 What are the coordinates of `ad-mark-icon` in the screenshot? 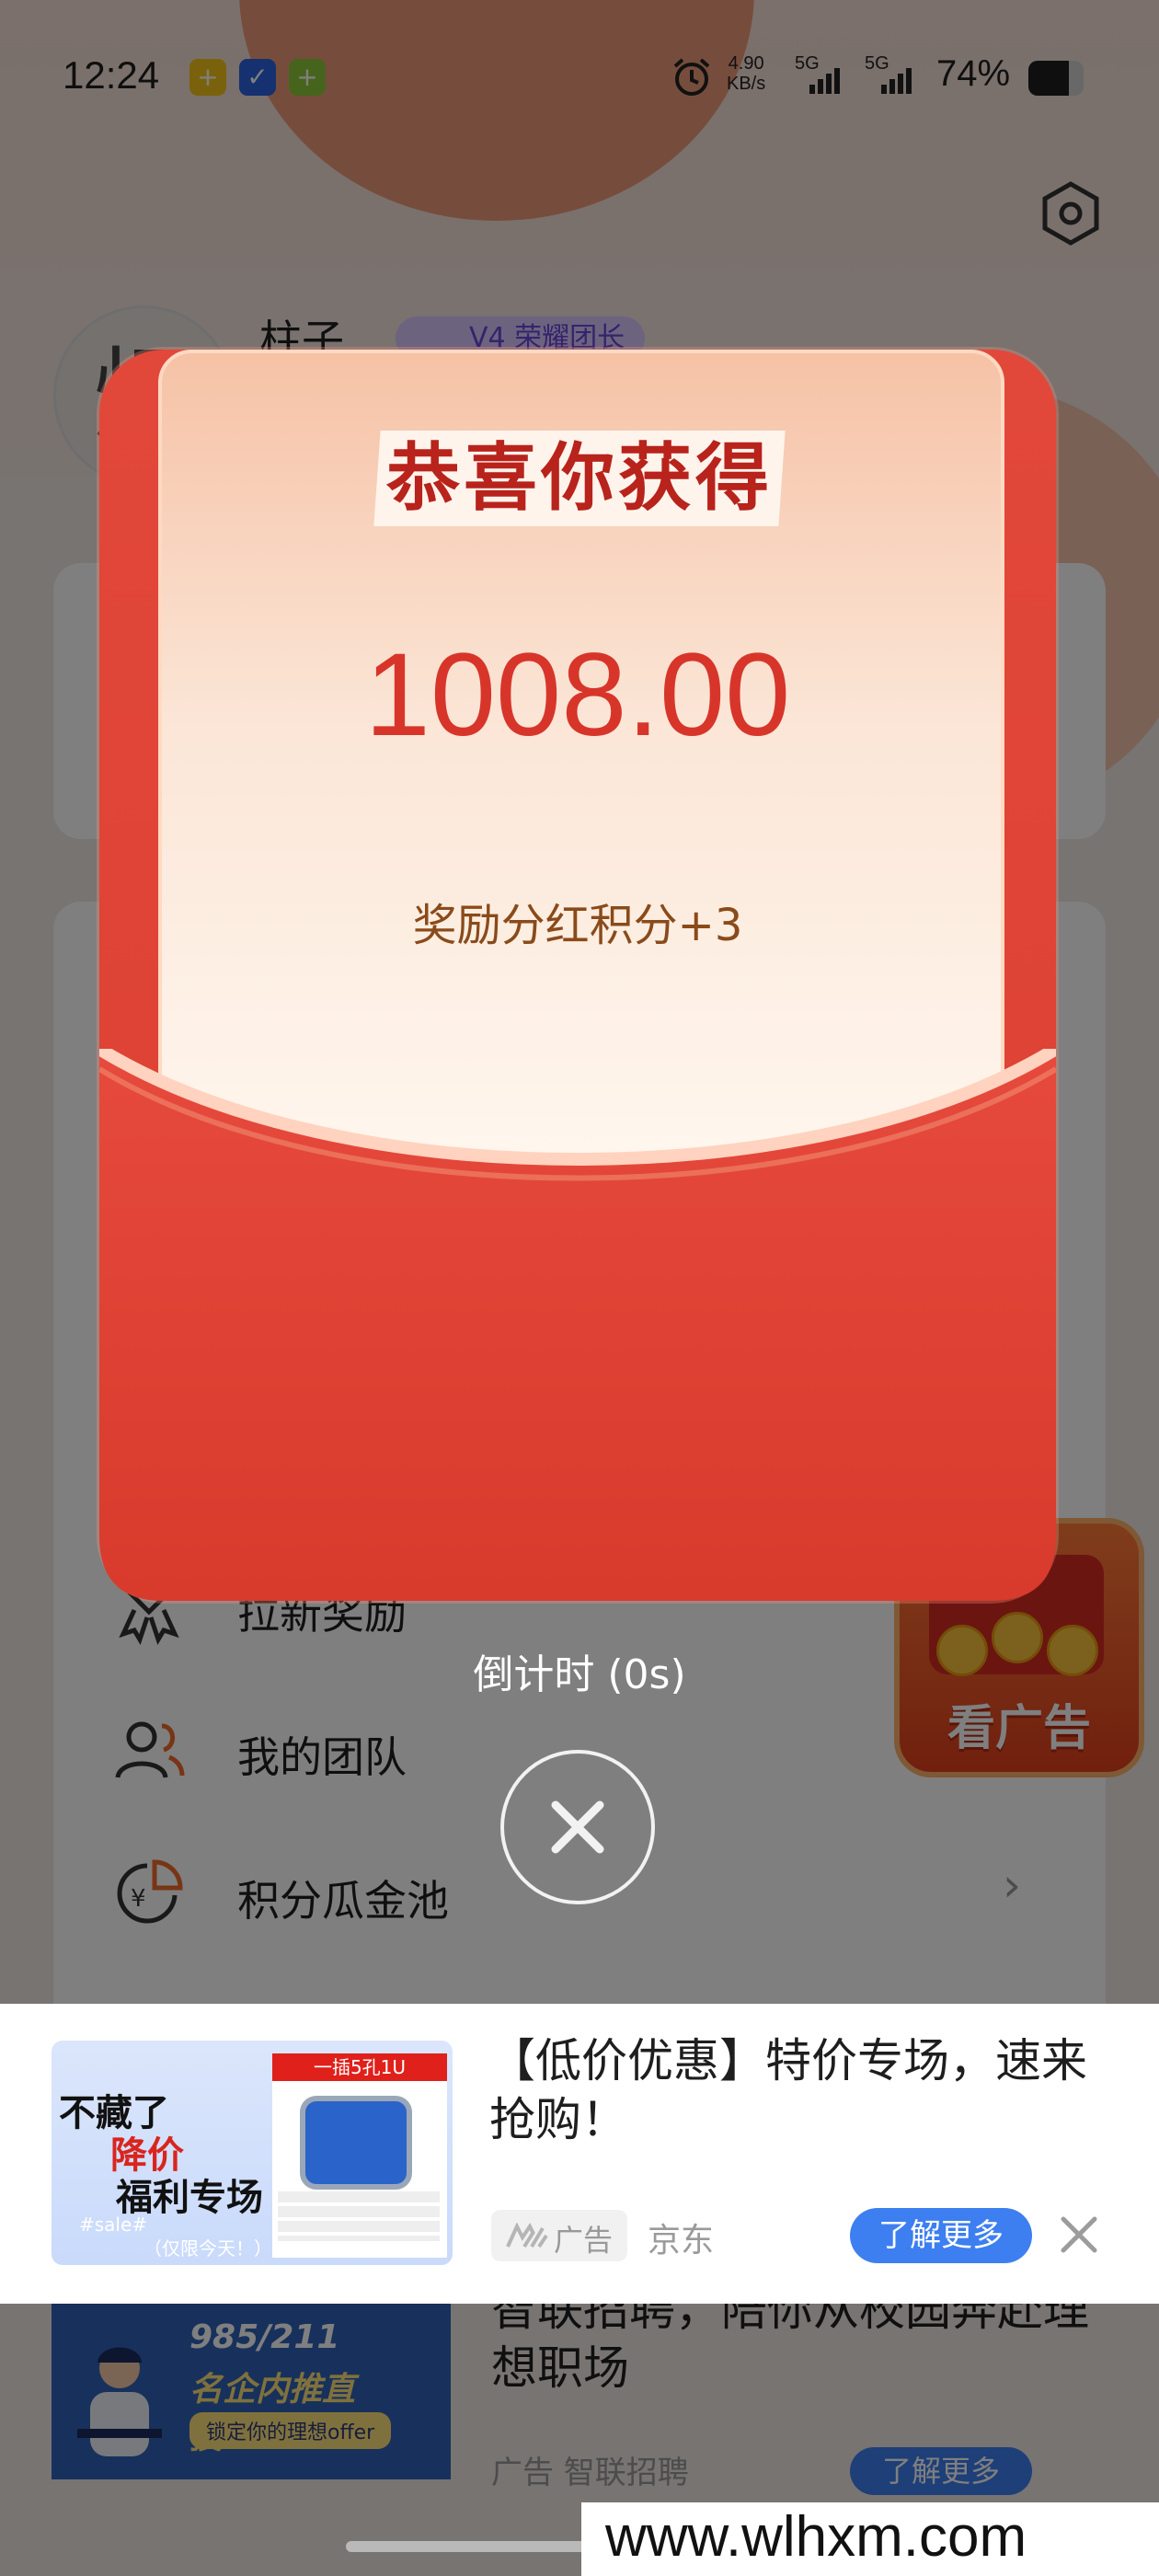 It's located at (527, 2235).